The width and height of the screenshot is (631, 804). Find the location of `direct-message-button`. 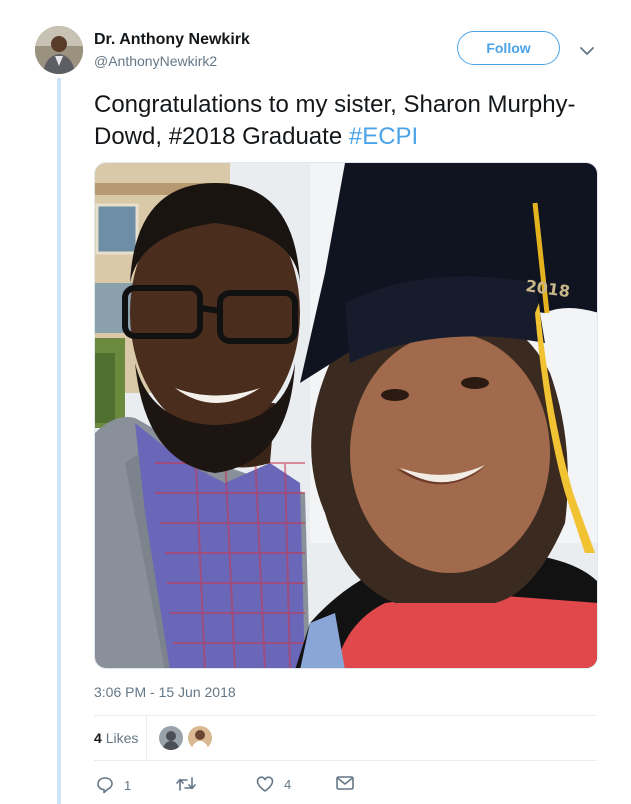

direct-message-button is located at coordinates (345, 783).